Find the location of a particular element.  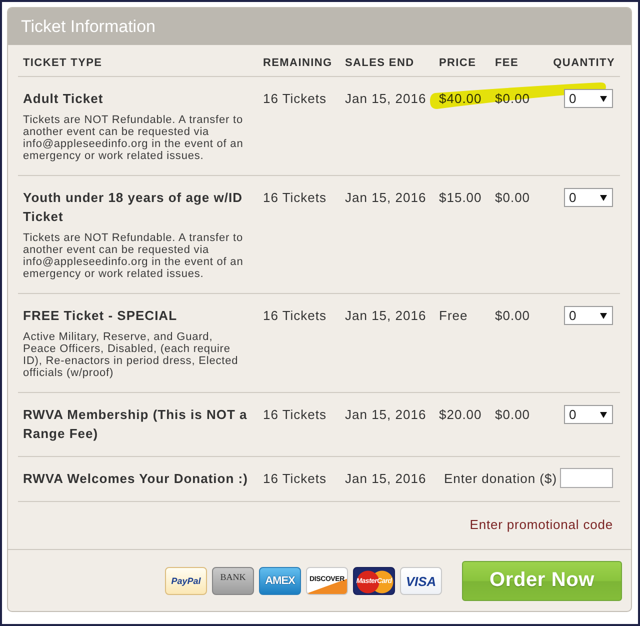

ticket-description: Active Military, Reserve, and Guard, Peace Officers, Disabled, (each require ID), Re-enactors in period dress, Elected officials (w/proof) is located at coordinates (131, 355).